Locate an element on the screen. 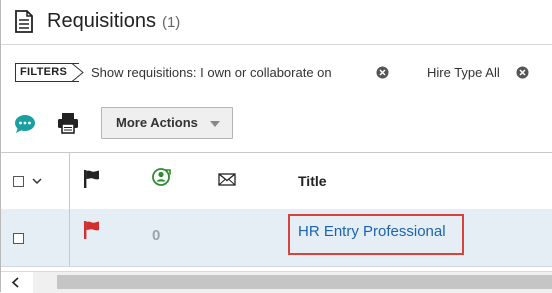  page-title: Requisitions (1) is located at coordinates (113, 21).